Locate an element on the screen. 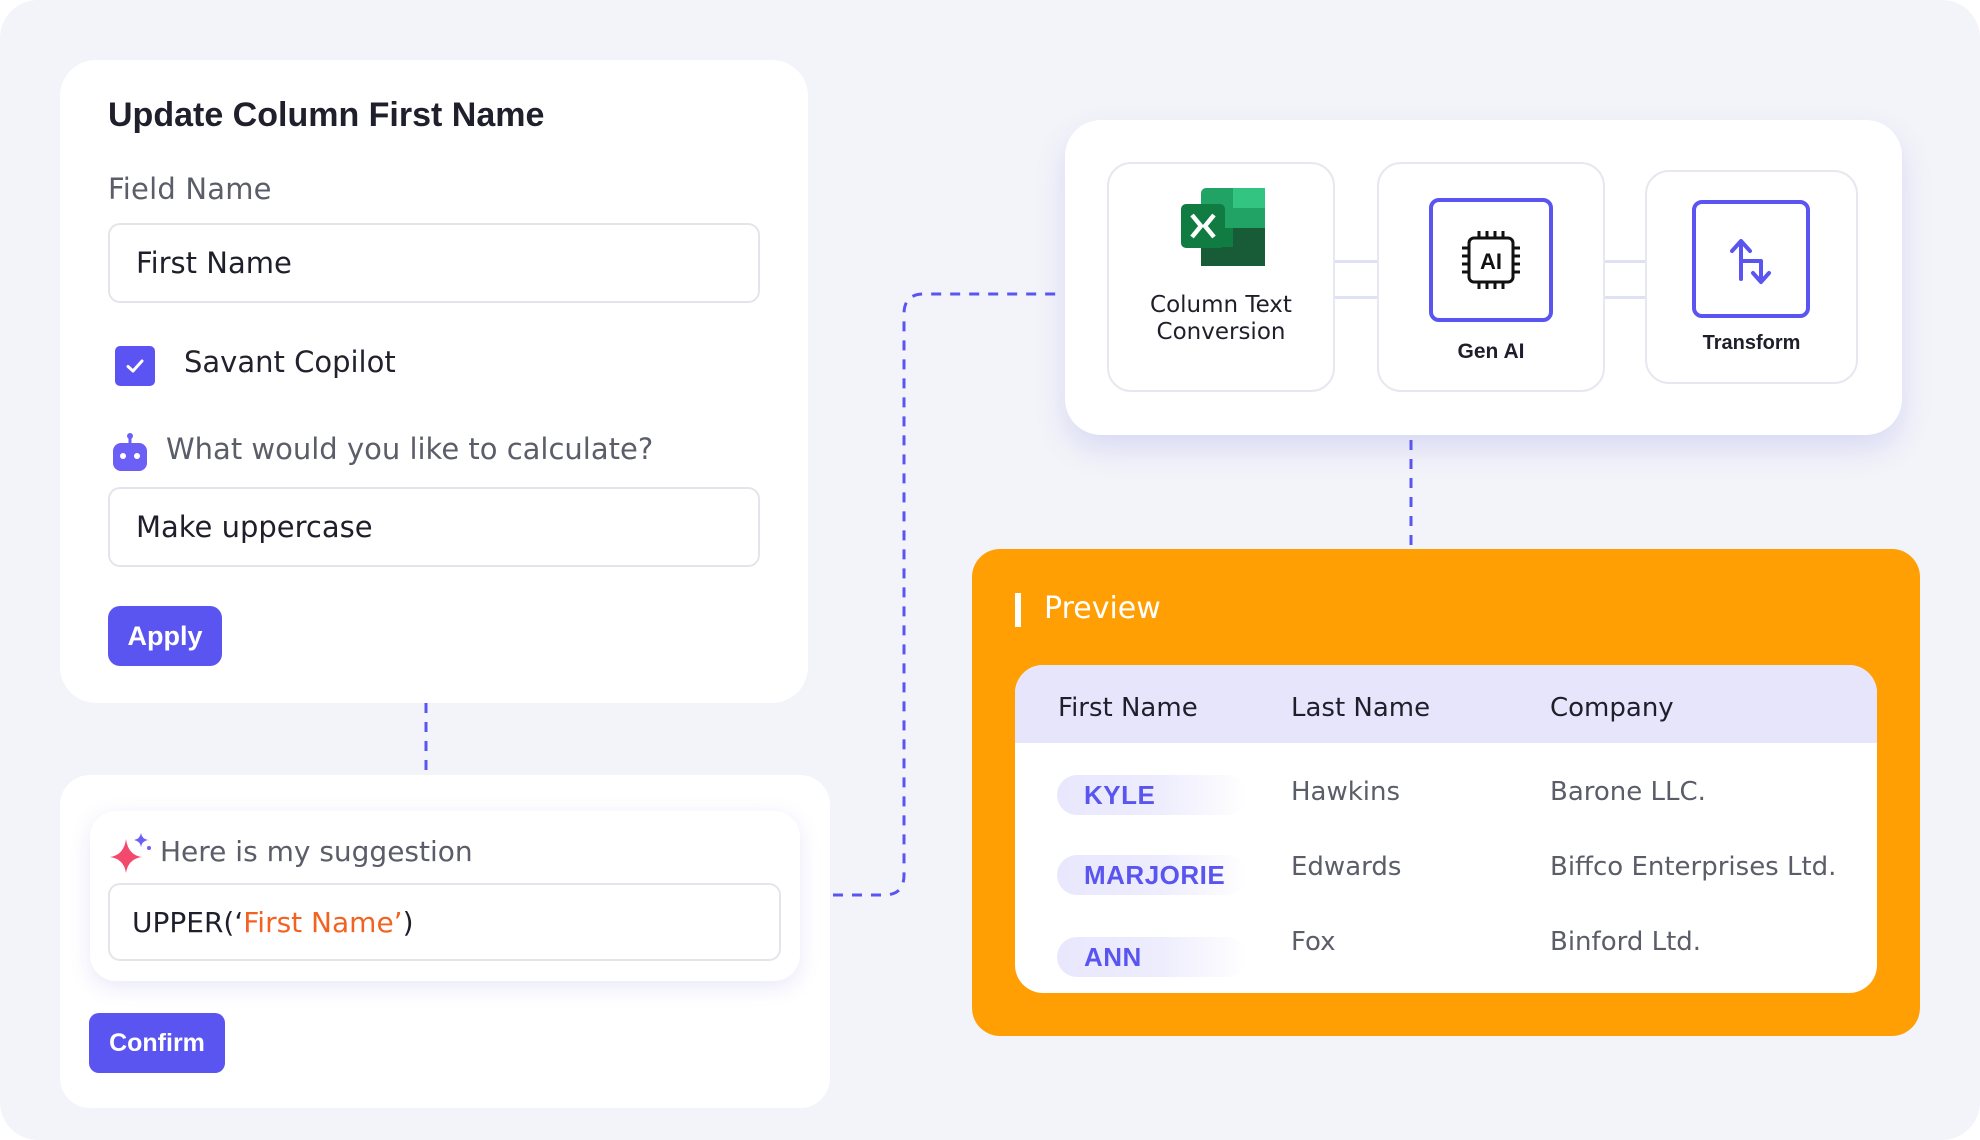 The height and width of the screenshot is (1140, 1980). confirm-button: Confirm is located at coordinates (157, 1043).